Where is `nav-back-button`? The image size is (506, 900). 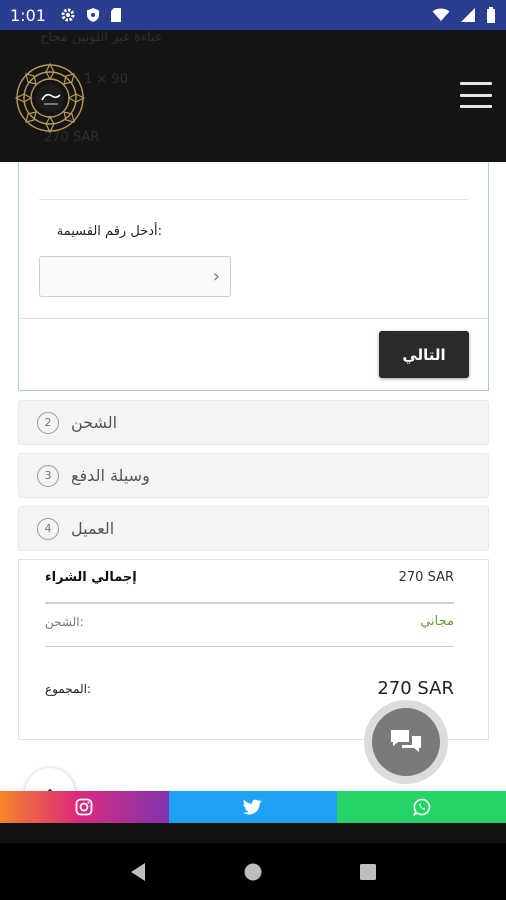
nav-back-button is located at coordinates (138, 872).